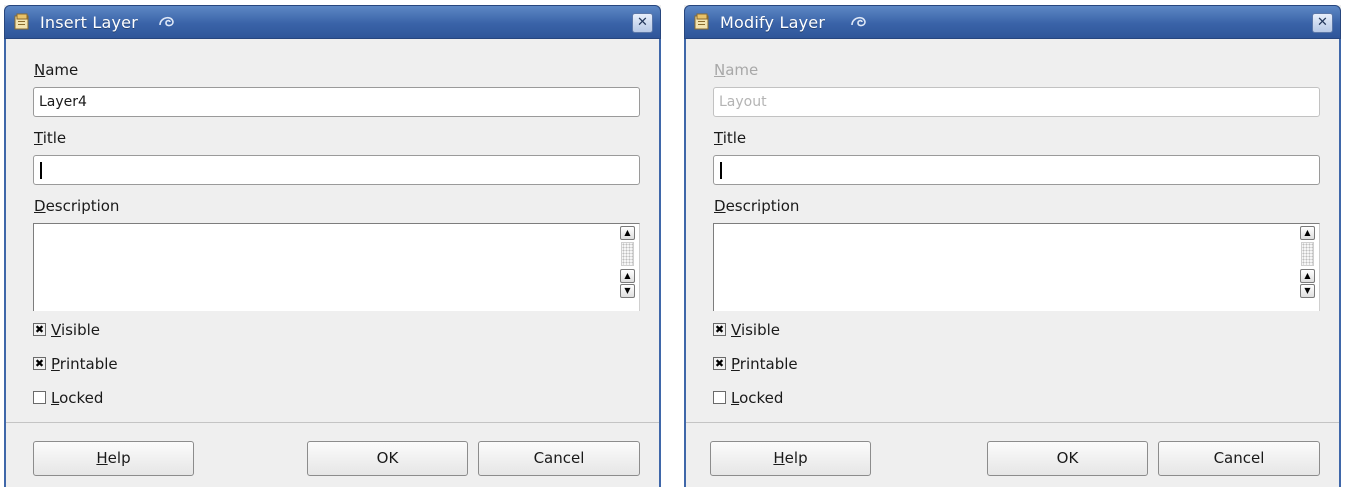 The width and height of the screenshot is (1345, 487). What do you see at coordinates (1012, 22) in the screenshot?
I see `title-bar: Modify Layer ✕` at bounding box center [1012, 22].